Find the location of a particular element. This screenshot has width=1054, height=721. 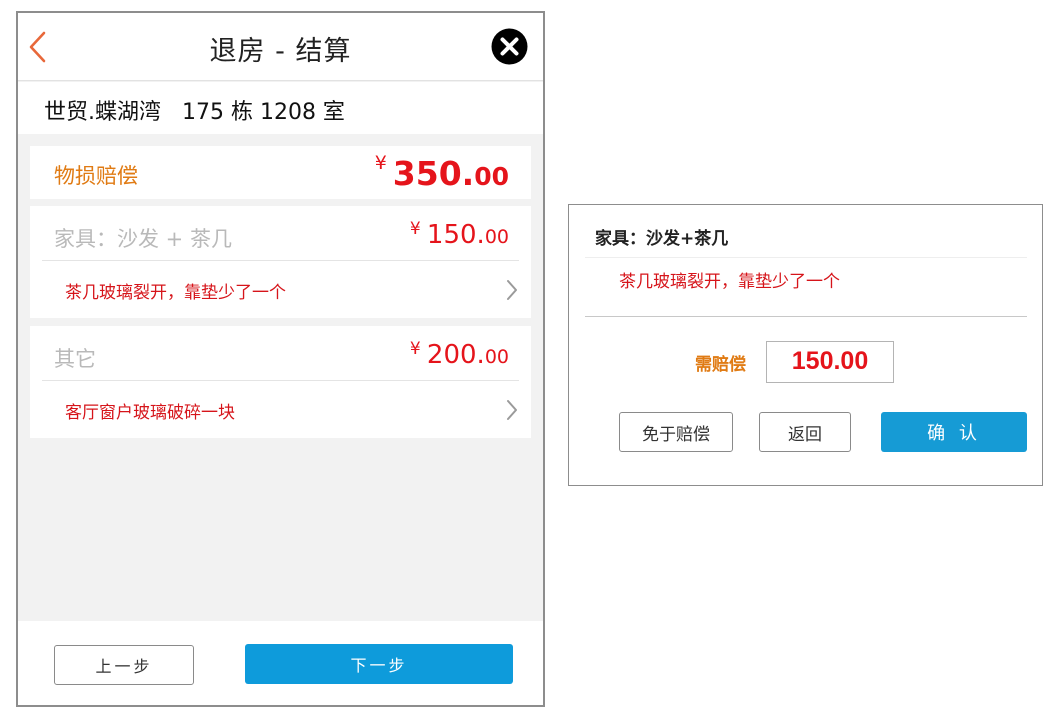

address-bar: 世贸.蝶湖湾 175 栋 1208 室 is located at coordinates (280, 108).